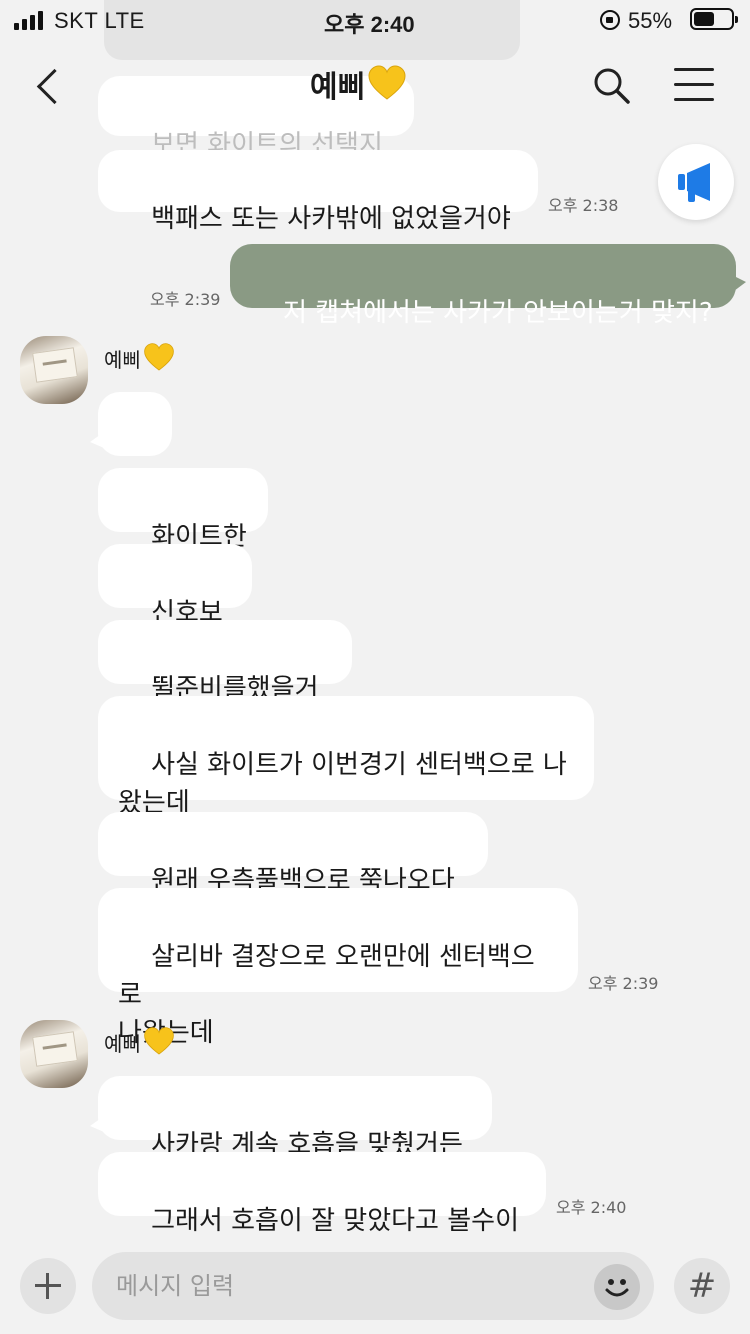  I want to click on message-timestamp: 오후 2:40, so click(591, 1207).